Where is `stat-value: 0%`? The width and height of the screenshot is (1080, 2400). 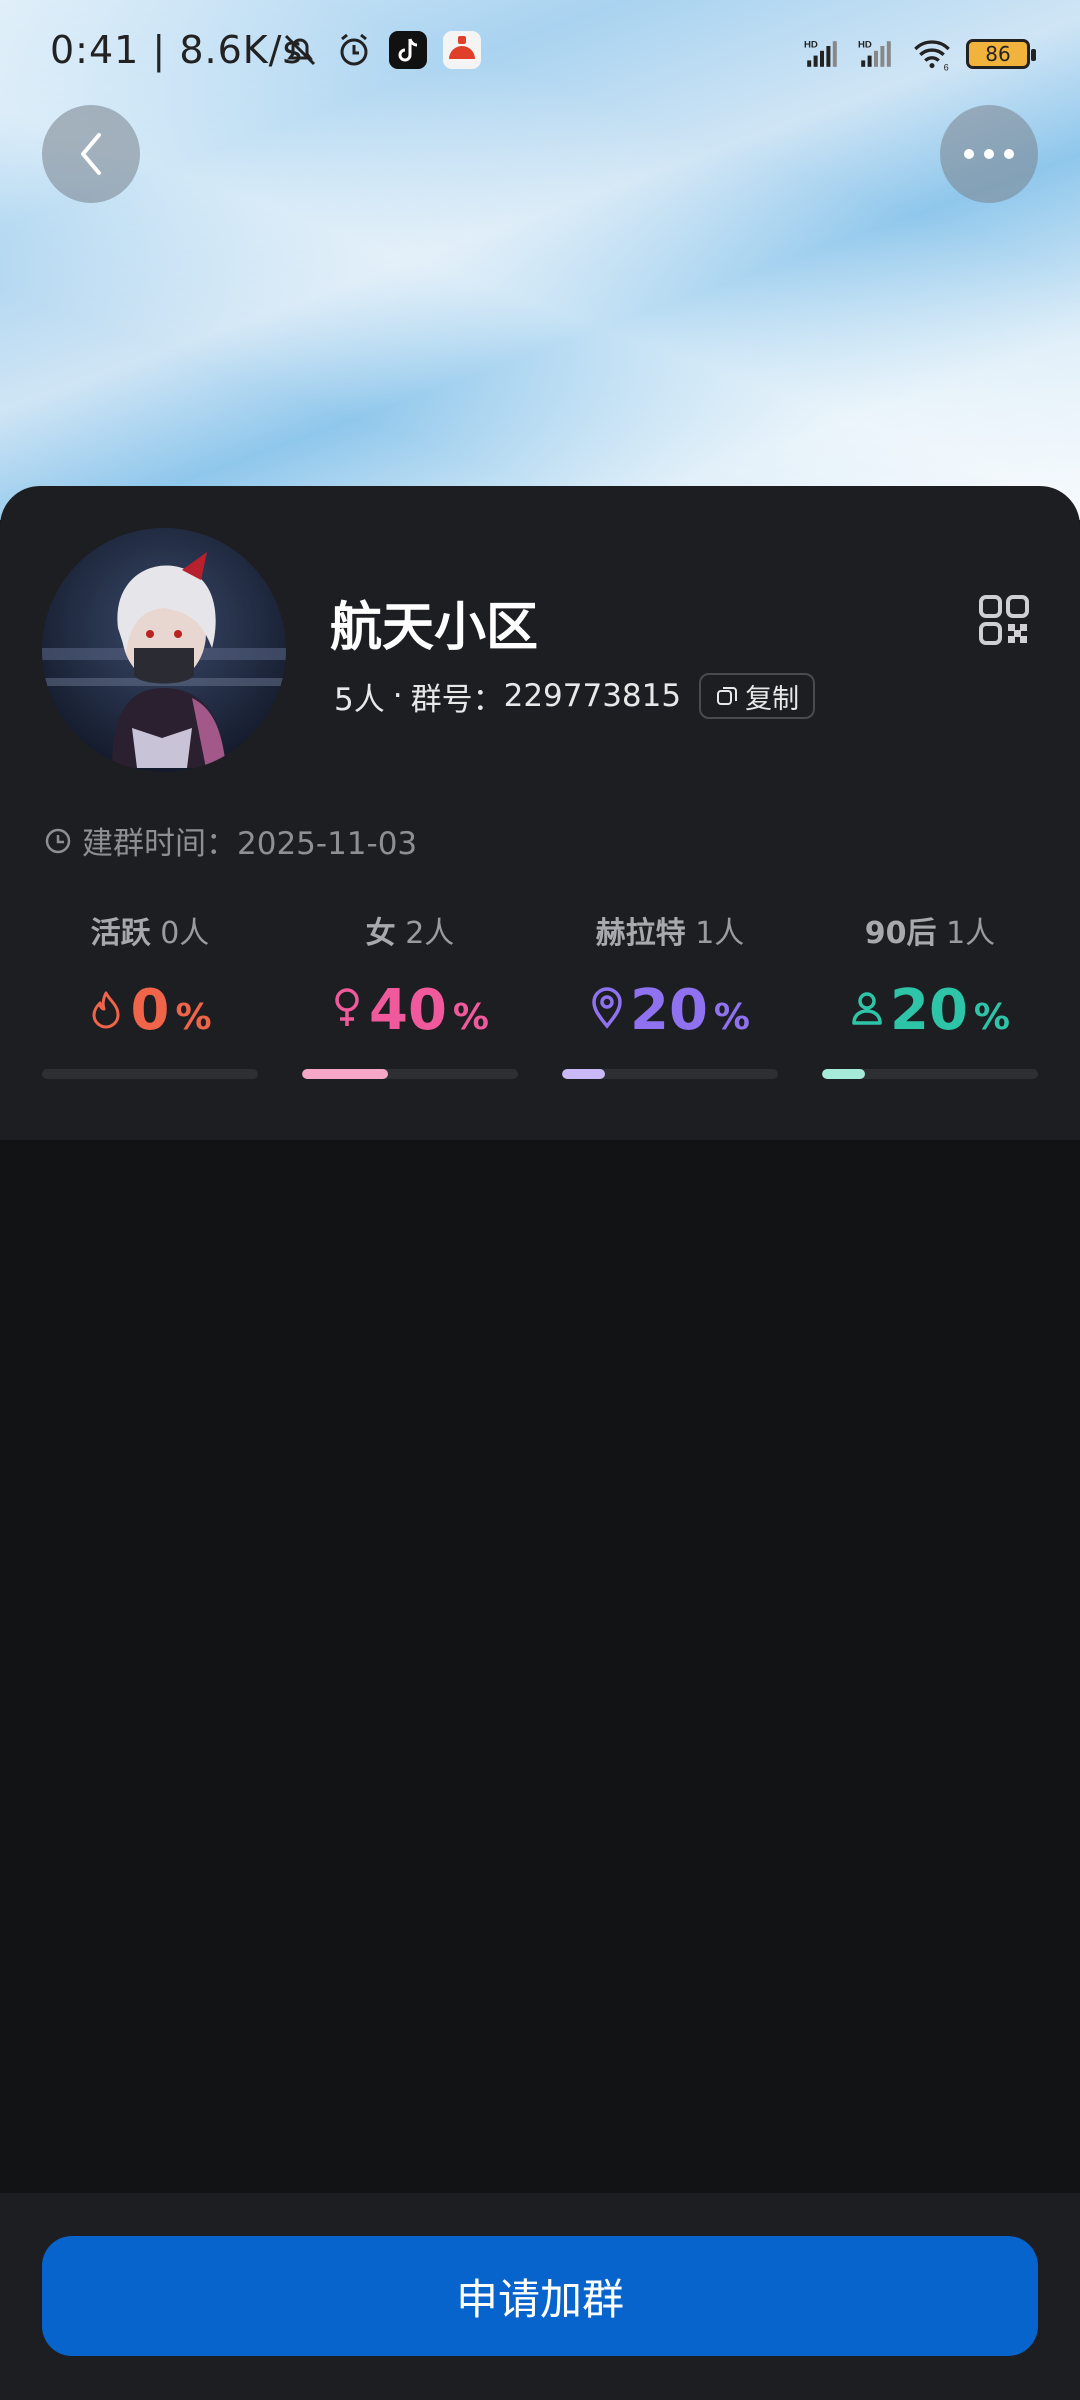 stat-value: 0% is located at coordinates (150, 1010).